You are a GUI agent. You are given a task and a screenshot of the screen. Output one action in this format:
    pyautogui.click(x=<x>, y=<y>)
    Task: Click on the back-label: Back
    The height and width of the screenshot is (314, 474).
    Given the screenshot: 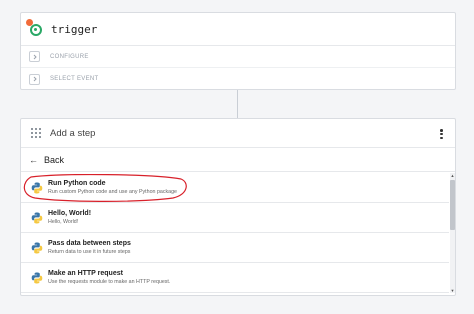 What is the action you would take?
    pyautogui.click(x=54, y=159)
    